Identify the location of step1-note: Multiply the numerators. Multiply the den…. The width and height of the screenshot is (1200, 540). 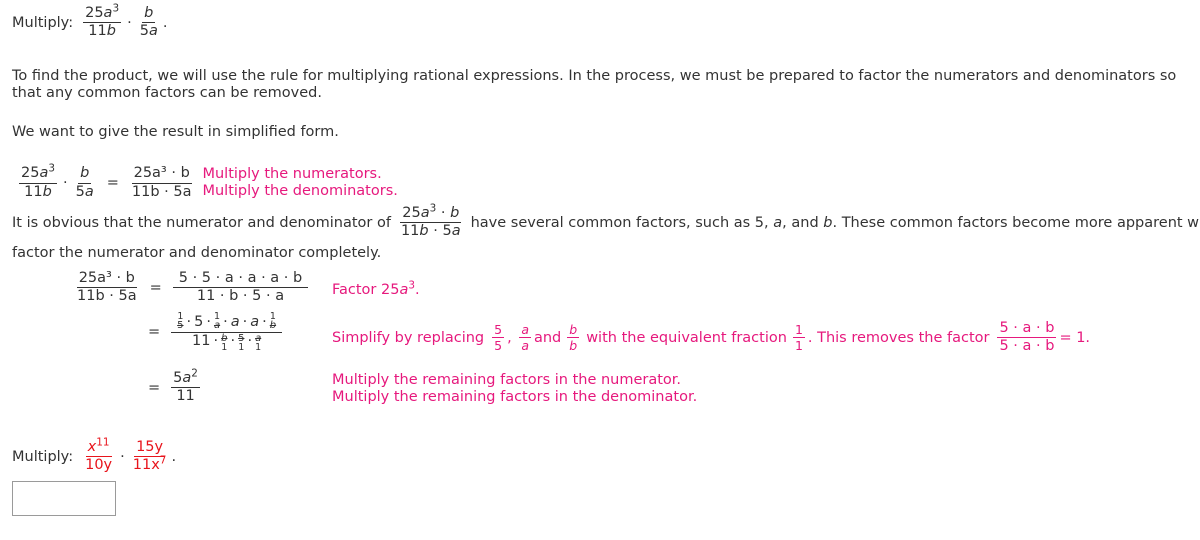
(300, 182).